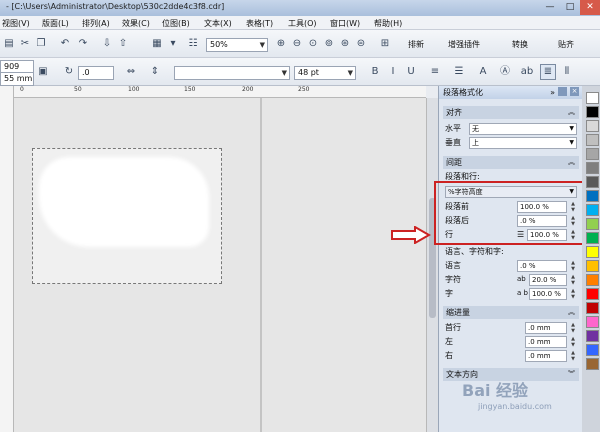 Image resolution: width=600 pixels, height=432 pixels. What do you see at coordinates (131, 72) in the screenshot?
I see `mirror-h-icon: ⇔` at bounding box center [131, 72].